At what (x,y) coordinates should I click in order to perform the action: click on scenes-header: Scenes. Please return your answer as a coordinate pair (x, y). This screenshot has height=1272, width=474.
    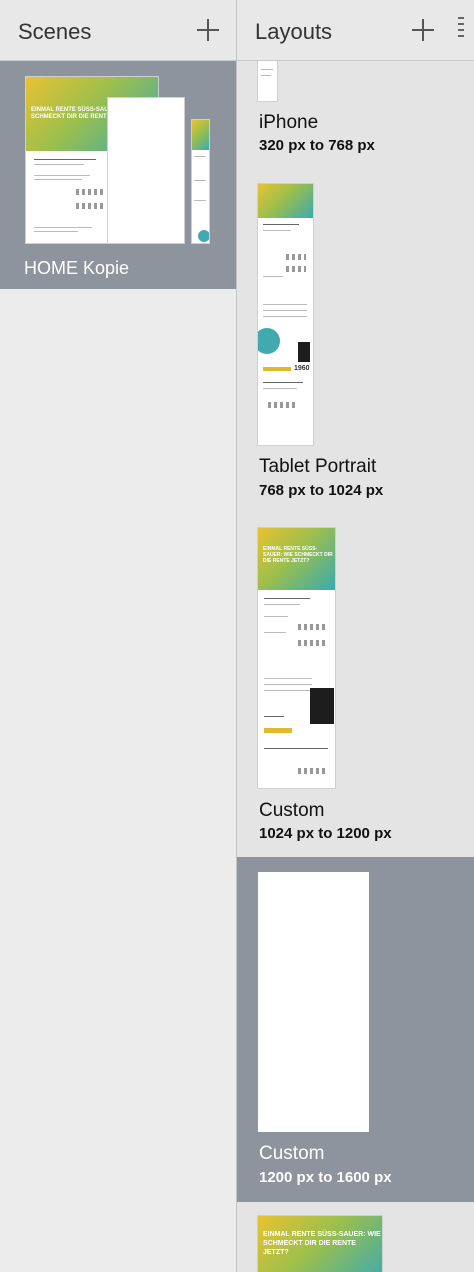
    Looking at the image, I should click on (118, 30).